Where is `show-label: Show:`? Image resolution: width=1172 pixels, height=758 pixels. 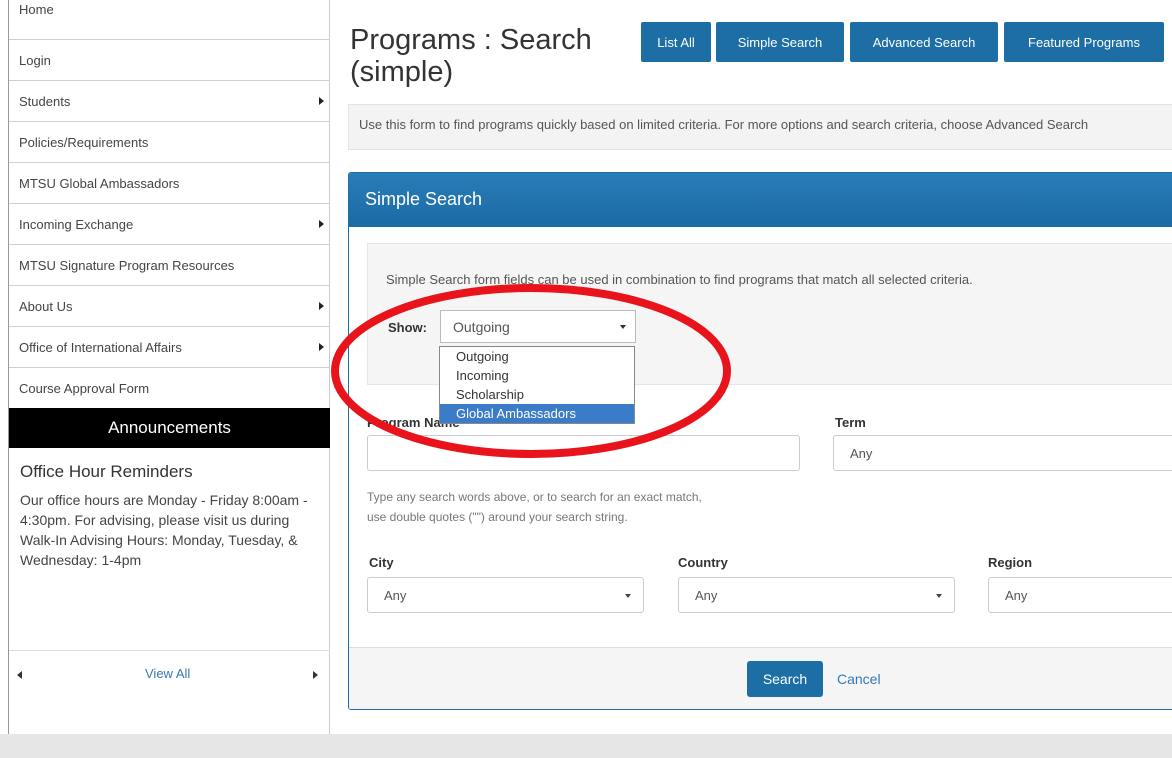
show-label: Show: is located at coordinates (407, 327).